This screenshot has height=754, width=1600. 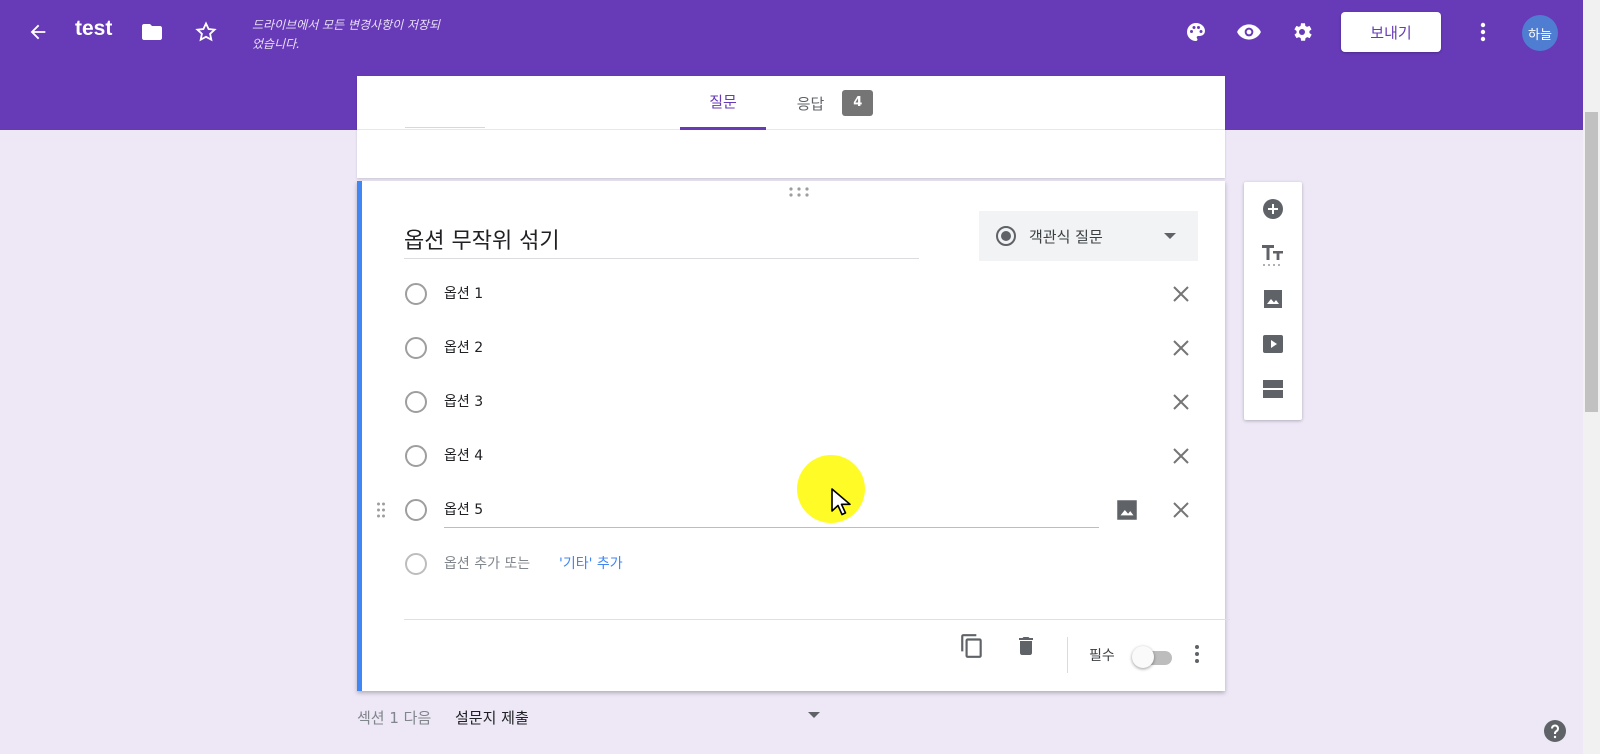 I want to click on send-button: 보내기, so click(x=1391, y=32).